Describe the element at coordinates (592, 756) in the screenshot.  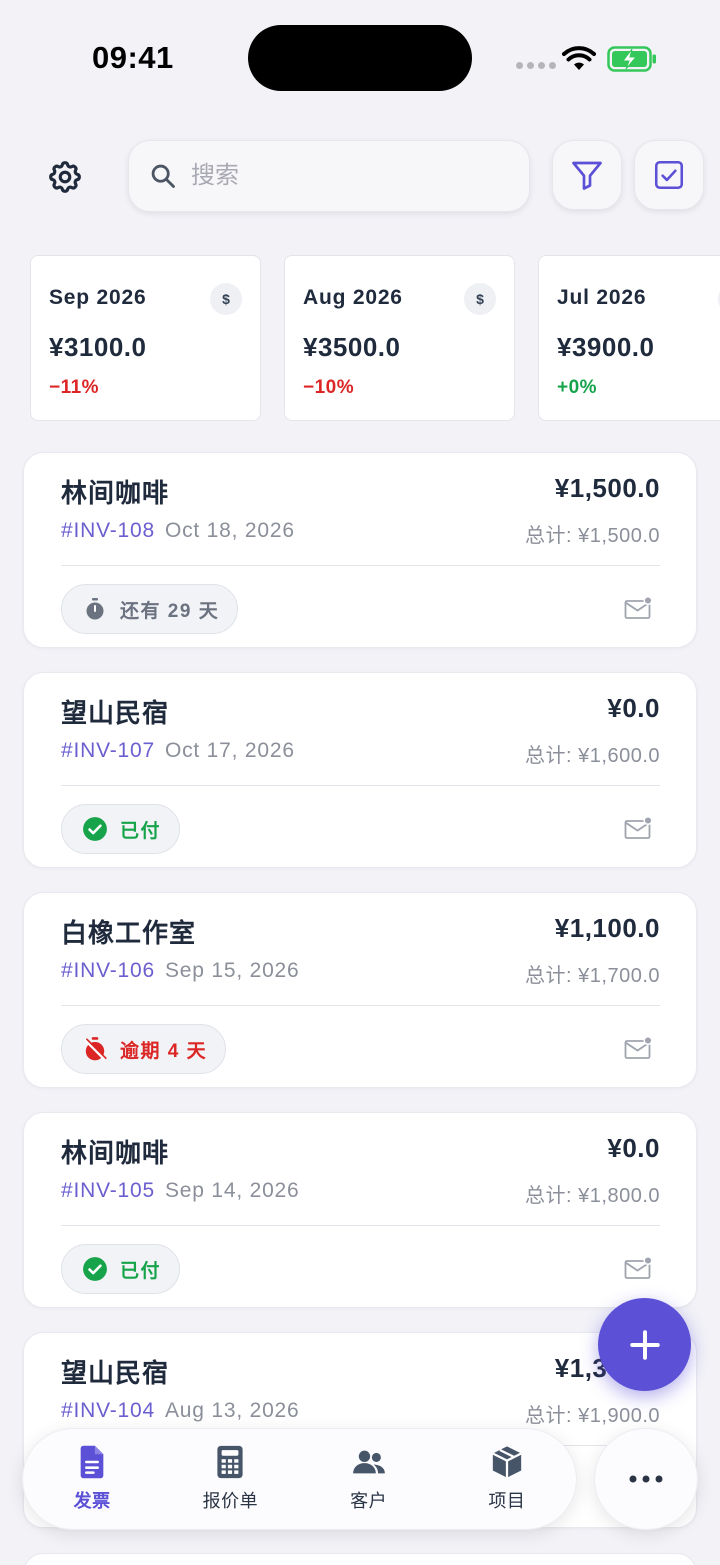
I see `invoice-total: 总计: ¥1,600.0` at that location.